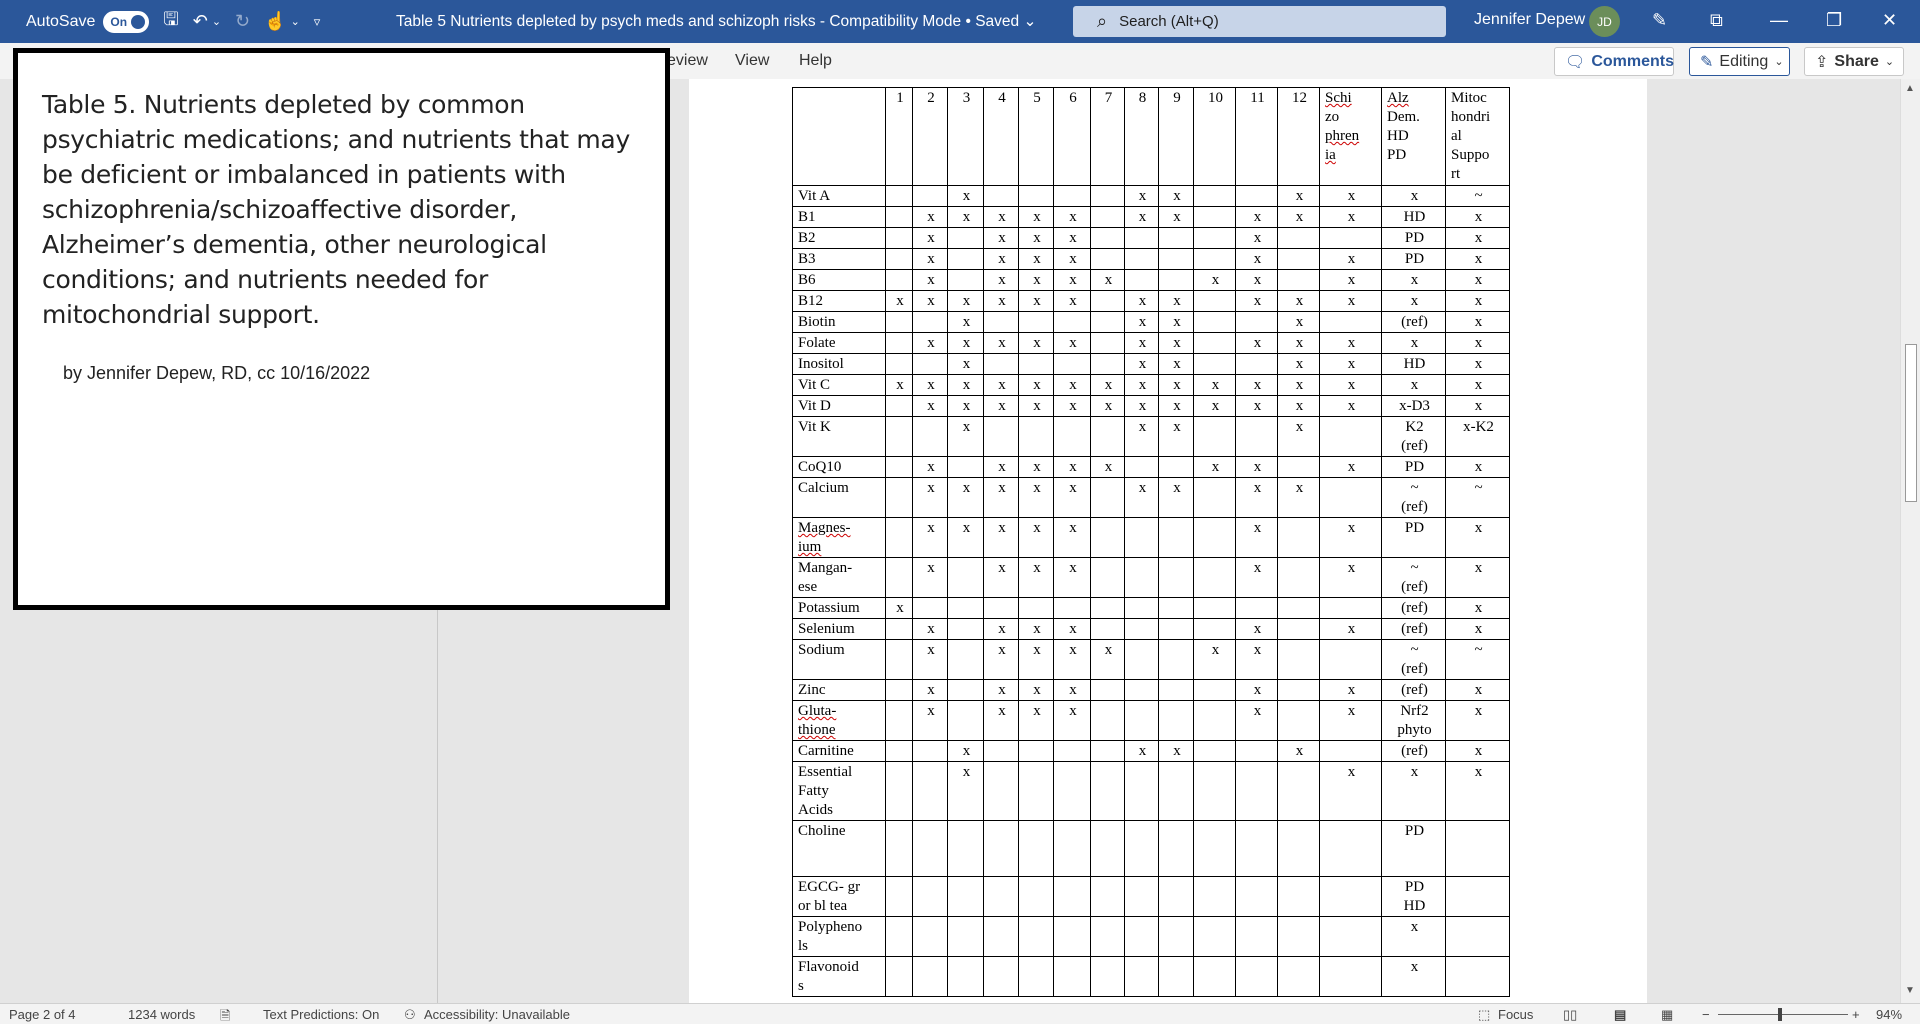 Image resolution: width=1920 pixels, height=1024 pixels. I want to click on tab-view: View, so click(752, 61).